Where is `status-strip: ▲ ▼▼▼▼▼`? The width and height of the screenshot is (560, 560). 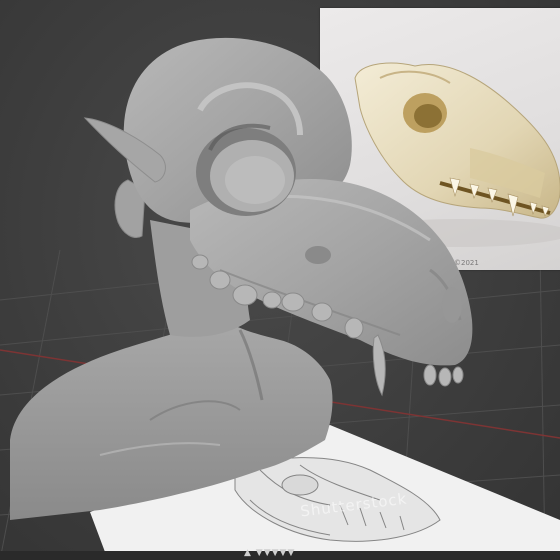
status-strip: ▲ ▼▼▼▼▼ is located at coordinates (280, 554).